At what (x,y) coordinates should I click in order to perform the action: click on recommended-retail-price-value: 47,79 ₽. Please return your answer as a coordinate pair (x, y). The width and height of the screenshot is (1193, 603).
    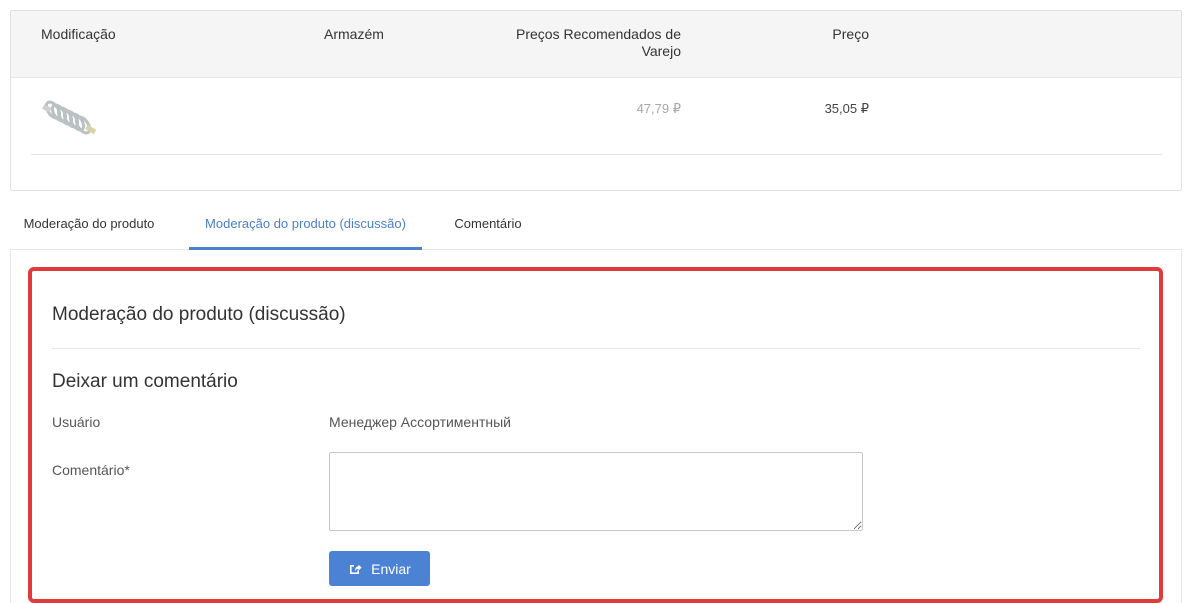
    Looking at the image, I should click on (658, 108).